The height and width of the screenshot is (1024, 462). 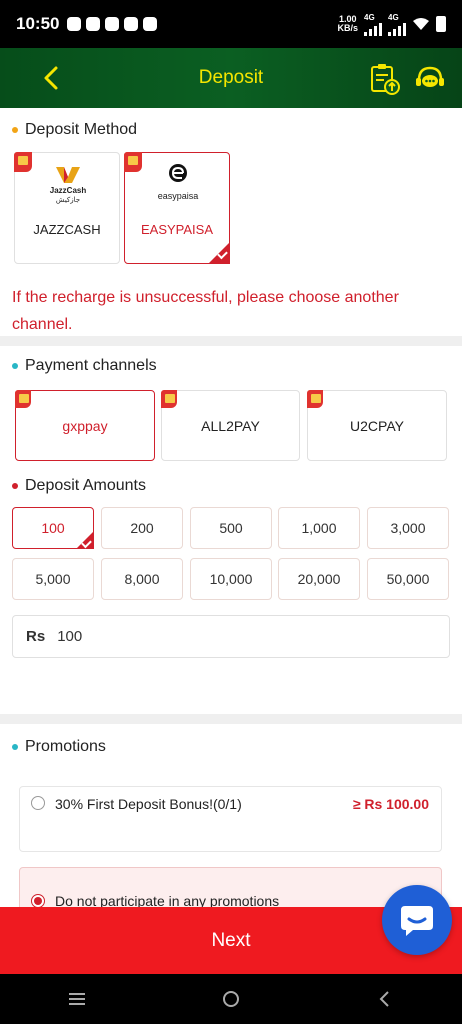 I want to click on easypaisa-logo: easypaisa, so click(x=178, y=182).